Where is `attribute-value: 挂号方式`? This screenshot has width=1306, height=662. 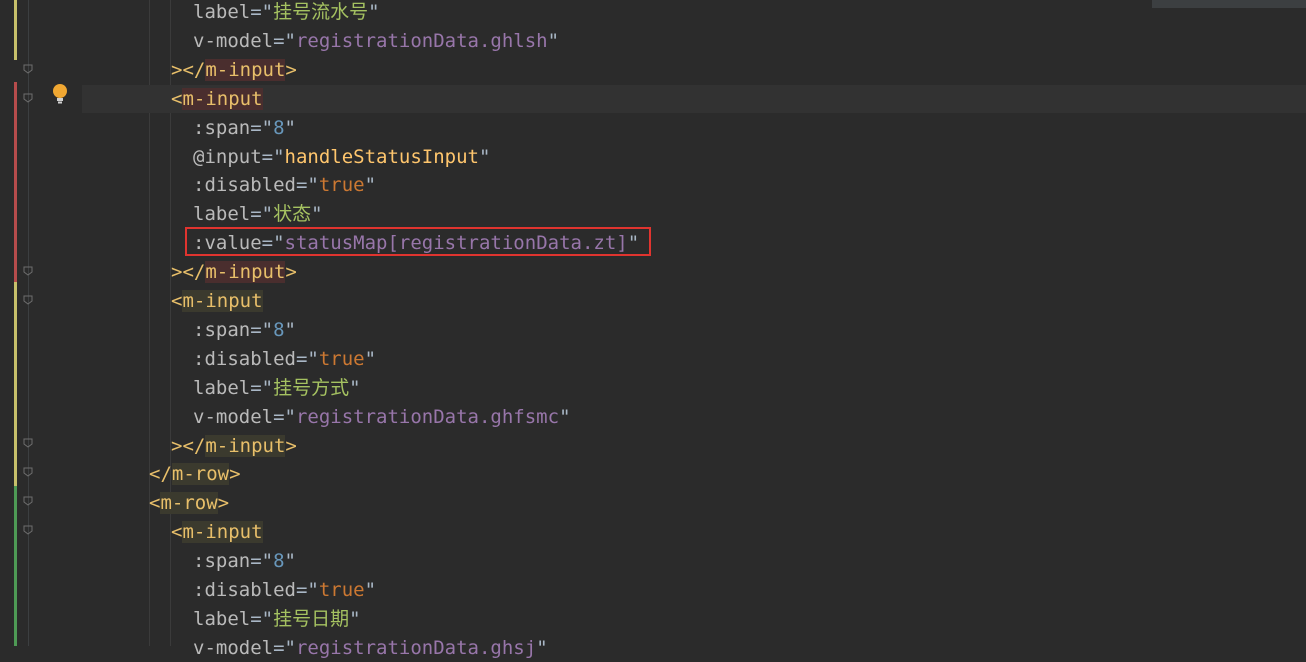
attribute-value: 挂号方式 is located at coordinates (311, 387).